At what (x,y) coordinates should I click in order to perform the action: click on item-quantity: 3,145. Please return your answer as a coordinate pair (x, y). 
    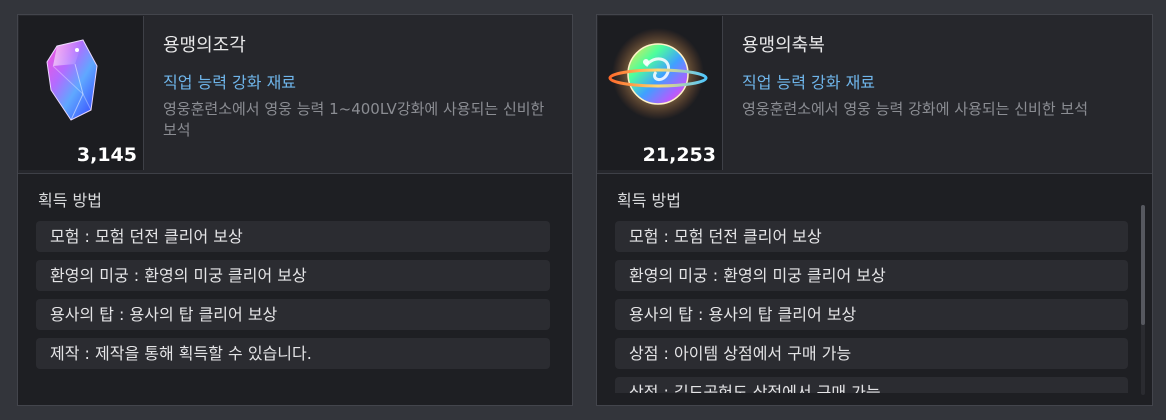
    Looking at the image, I should click on (106, 155).